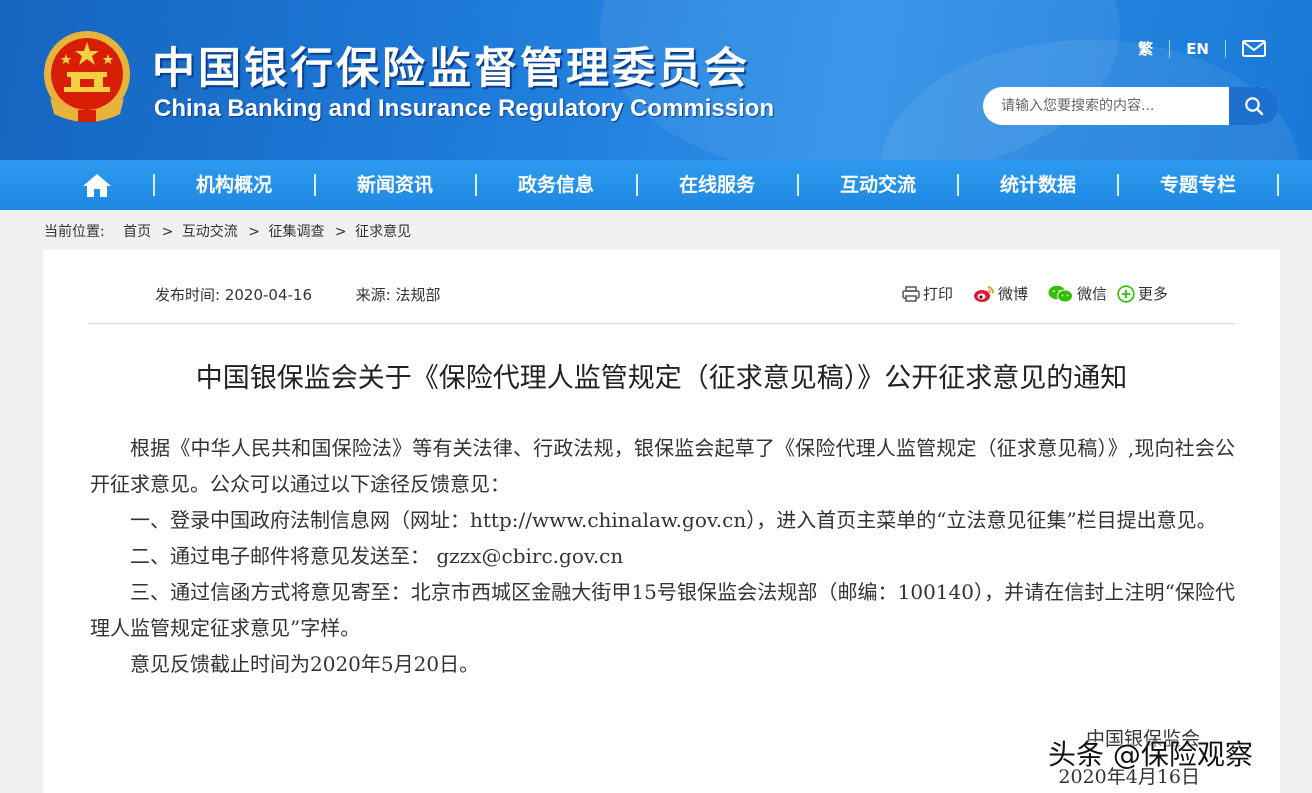 Image resolution: width=1312 pixels, height=793 pixels. I want to click on search-icon, so click(1254, 106).